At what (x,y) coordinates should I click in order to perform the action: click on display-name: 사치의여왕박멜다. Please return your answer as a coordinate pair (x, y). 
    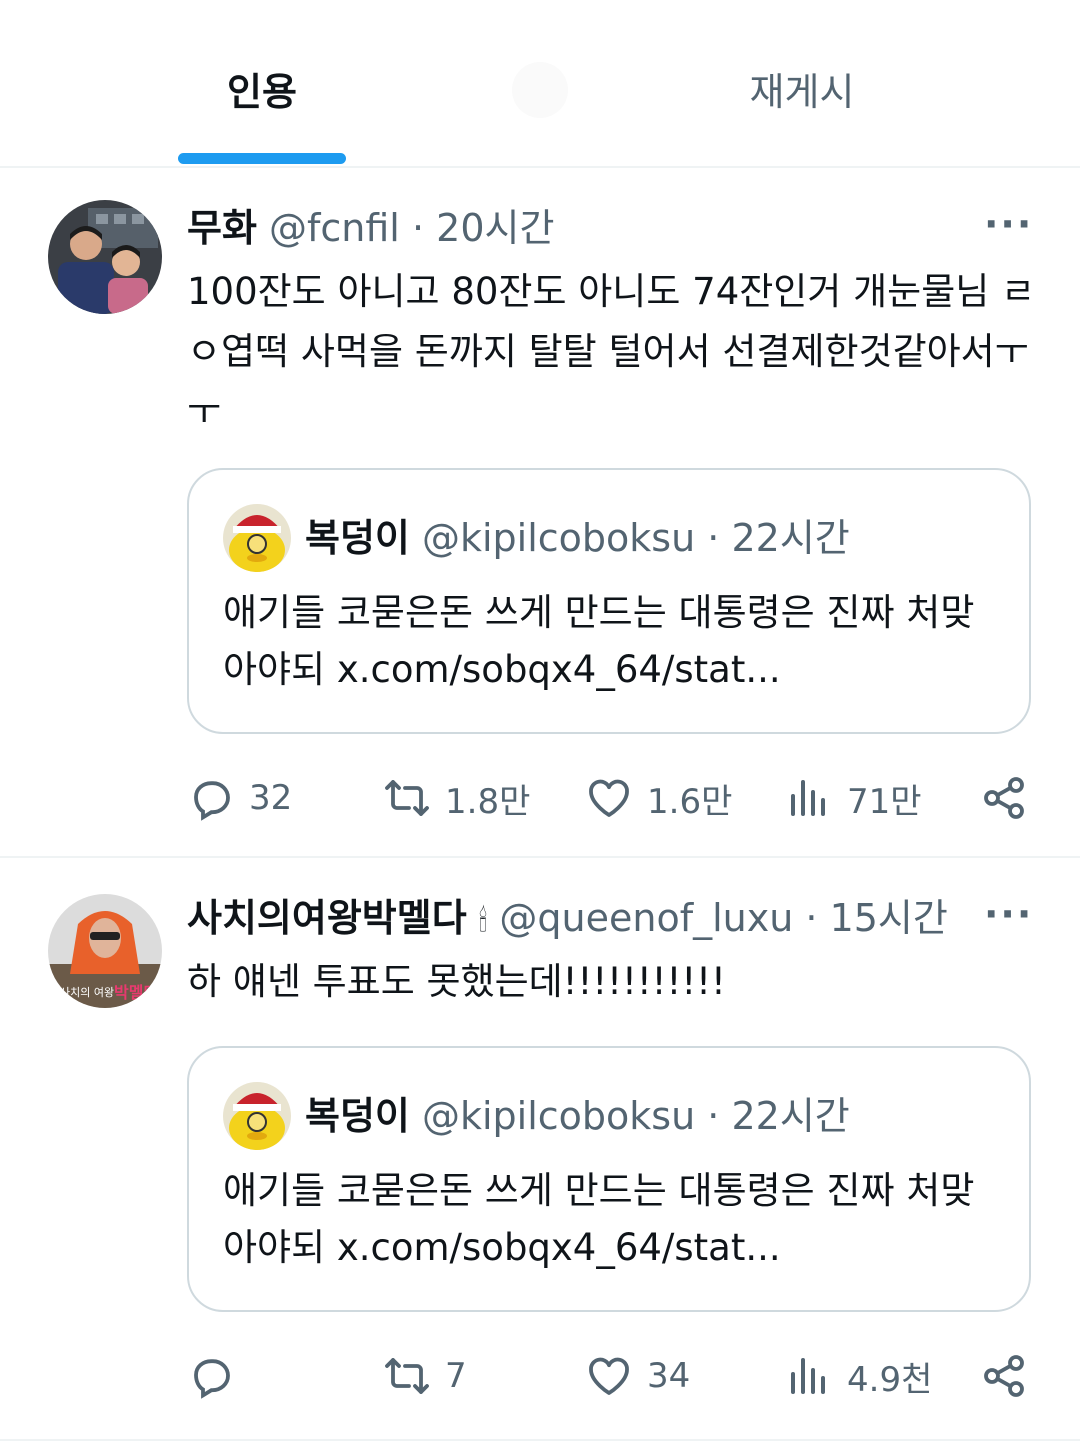
    Looking at the image, I should click on (327, 918).